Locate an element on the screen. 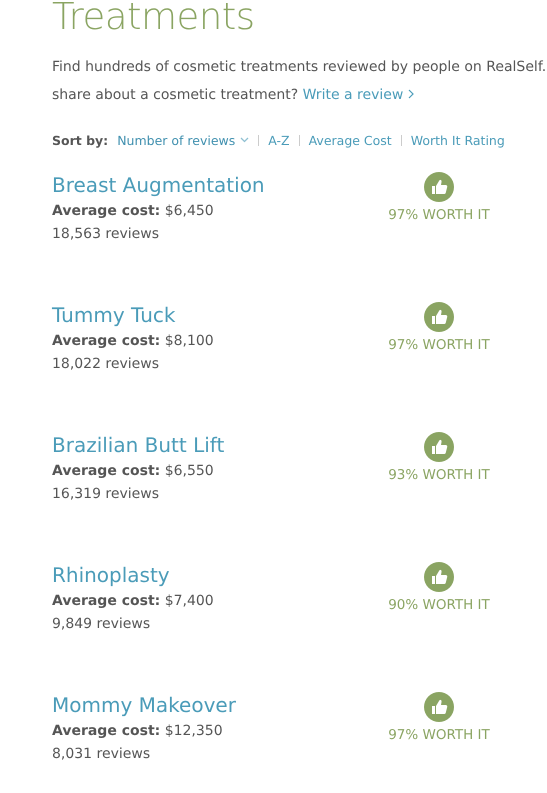 Image resolution: width=547 pixels, height=793 pixels. review-count: 8,031 reviews is located at coordinates (102, 754).